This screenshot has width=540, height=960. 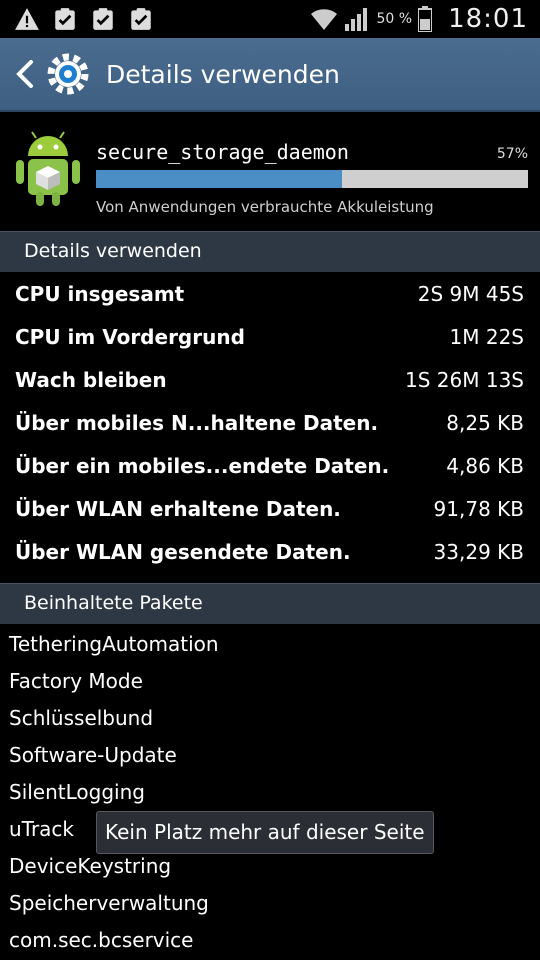 I want to click on wifi-icon, so click(x=324, y=19).